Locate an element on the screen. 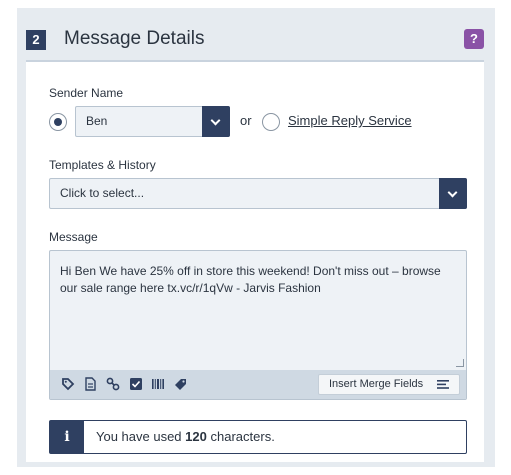  sender-name-label: Sender Name is located at coordinates (86, 93).